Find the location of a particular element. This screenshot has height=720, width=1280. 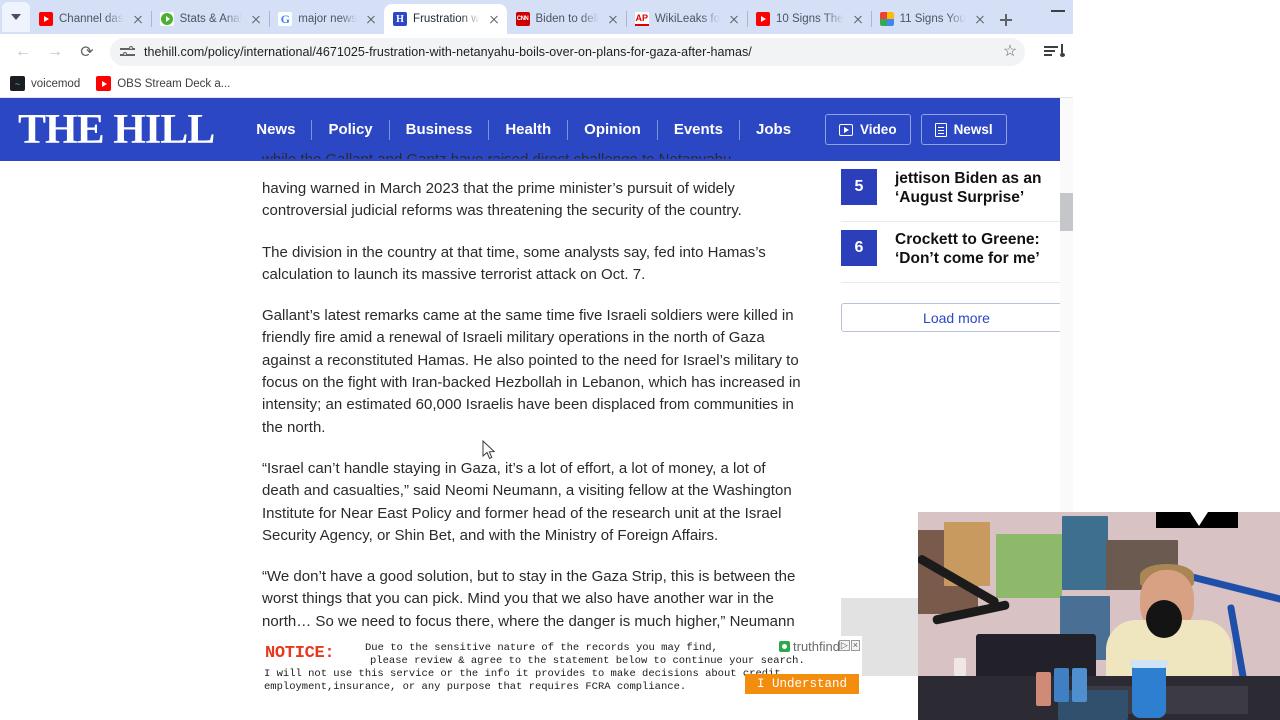

browser-tab: AP WikiLeaks fo is located at coordinates (687, 19).